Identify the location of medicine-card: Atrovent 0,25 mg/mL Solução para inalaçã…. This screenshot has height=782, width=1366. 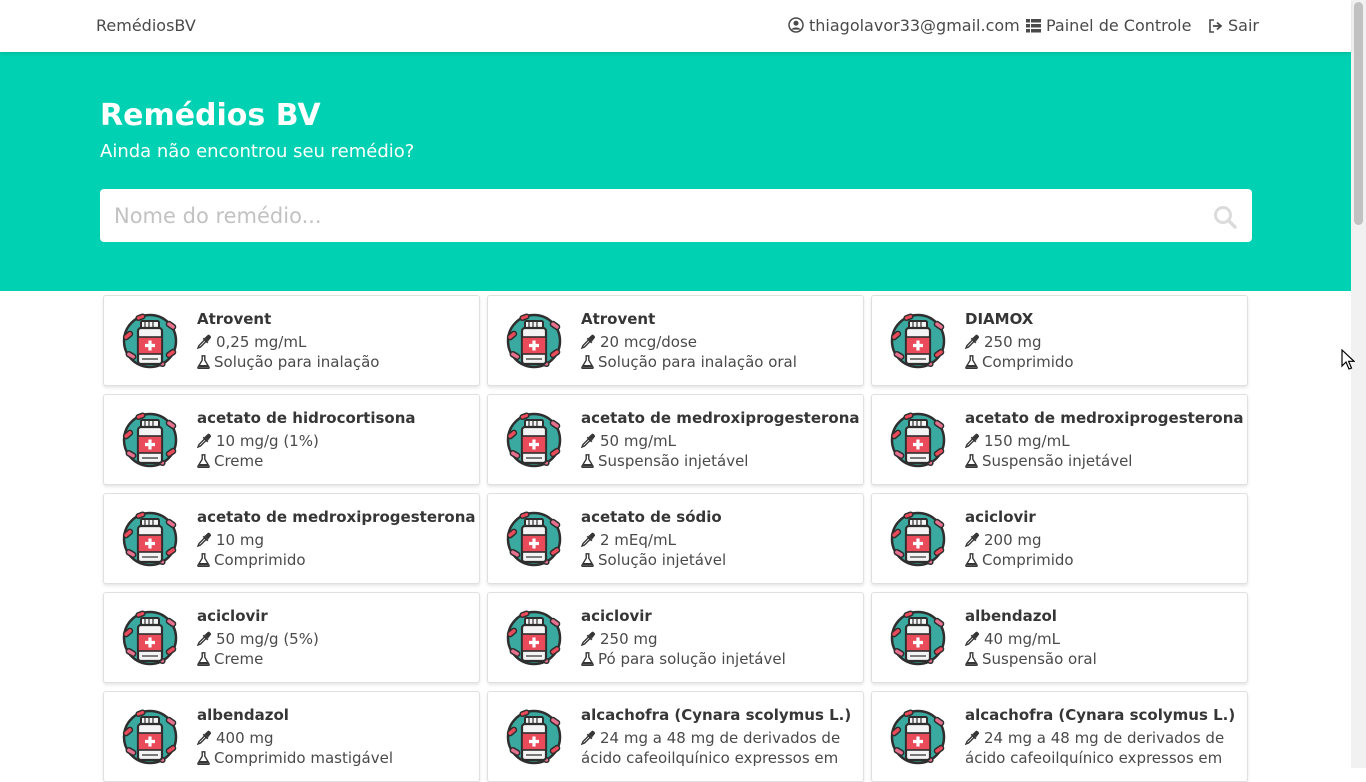
(291, 340).